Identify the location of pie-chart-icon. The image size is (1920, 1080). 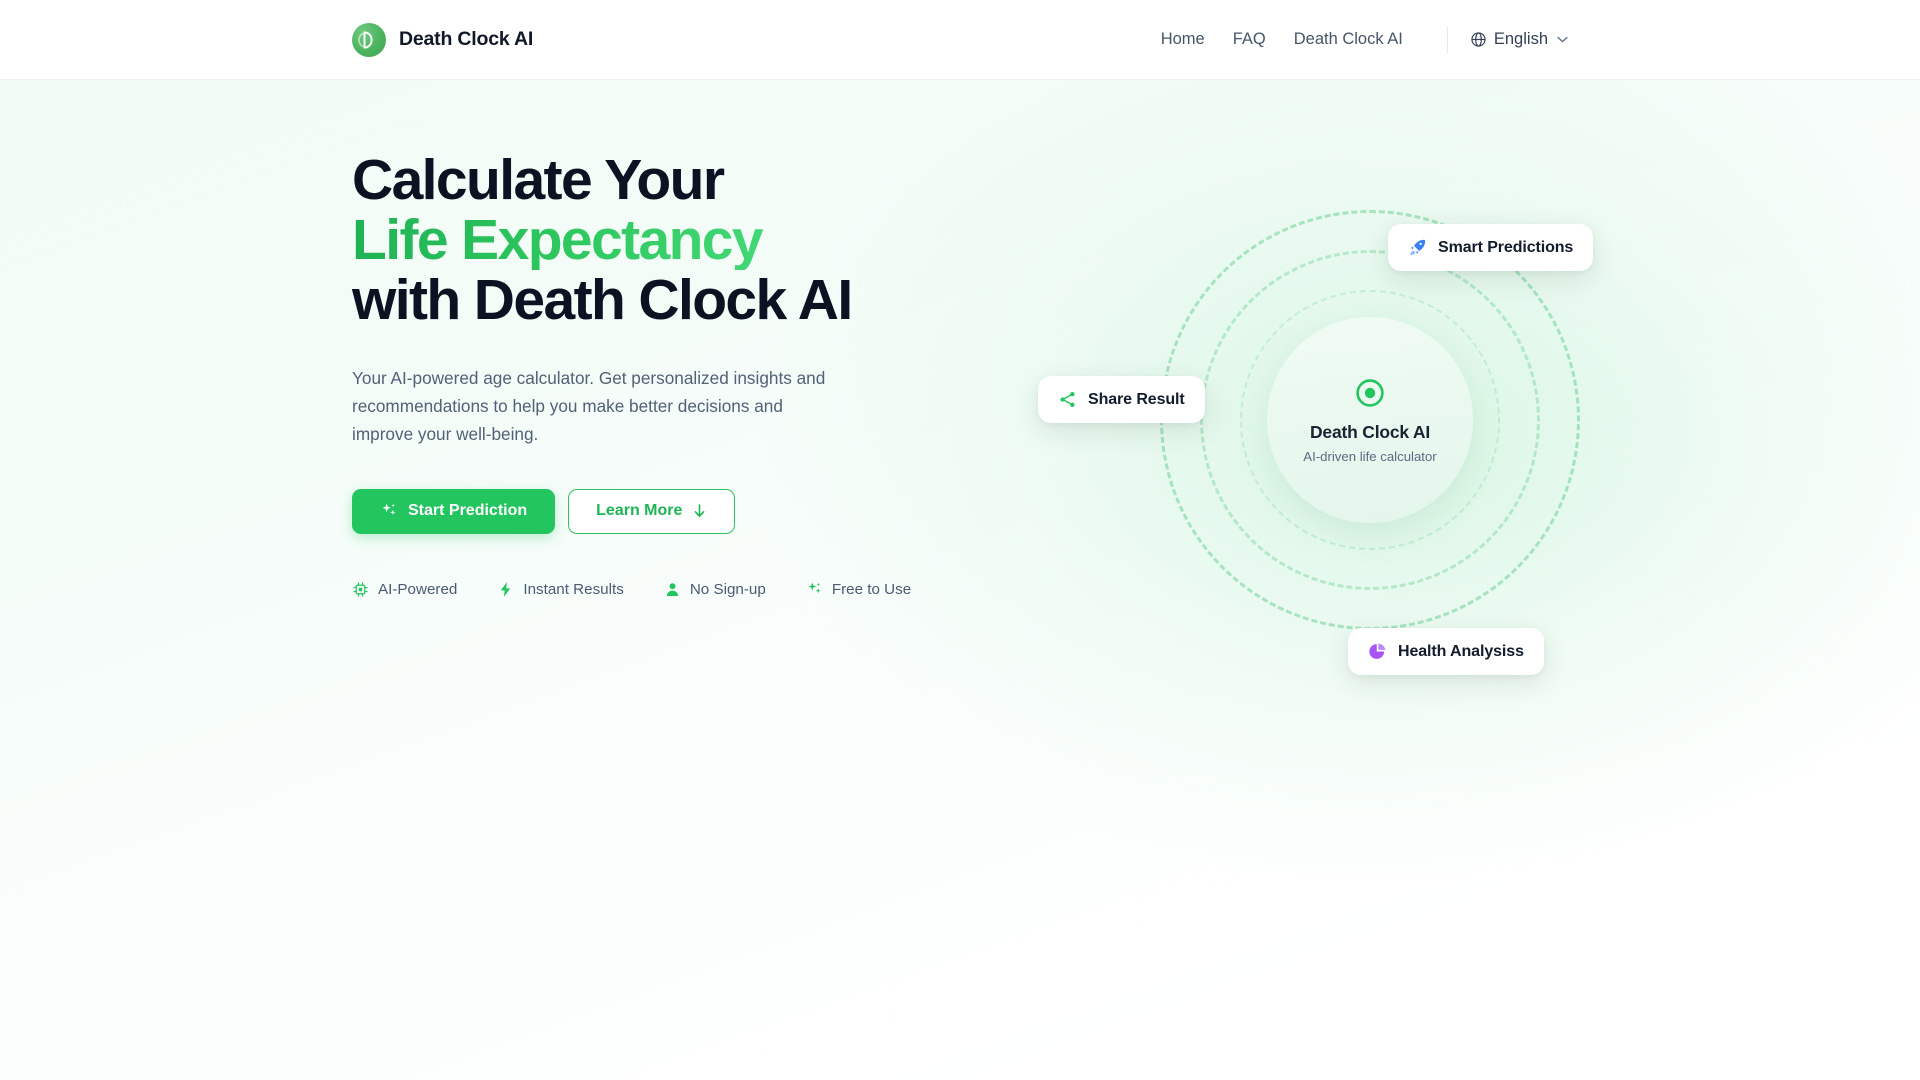
(1377, 651).